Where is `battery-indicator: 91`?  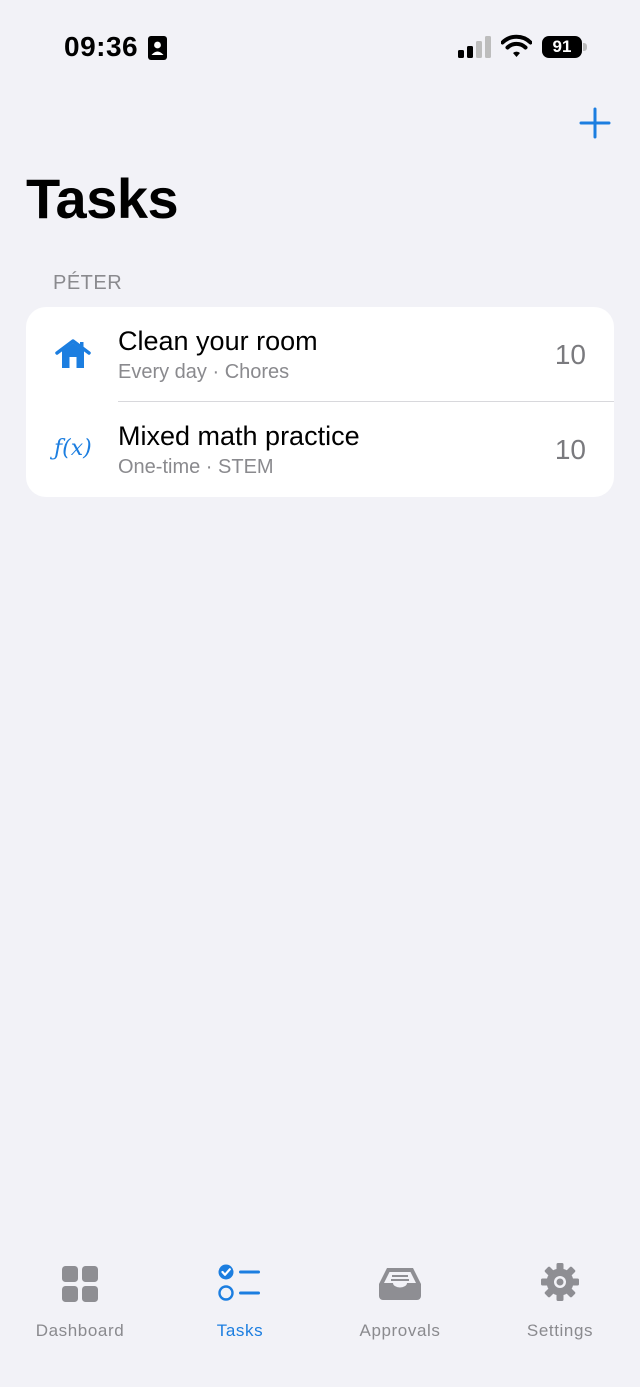 battery-indicator: 91 is located at coordinates (565, 47).